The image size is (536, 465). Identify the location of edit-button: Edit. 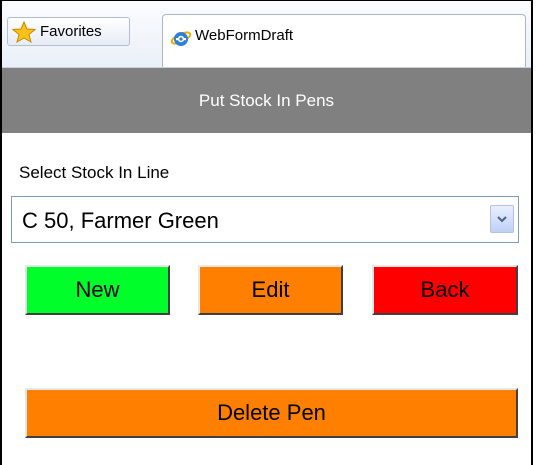
(270, 290).